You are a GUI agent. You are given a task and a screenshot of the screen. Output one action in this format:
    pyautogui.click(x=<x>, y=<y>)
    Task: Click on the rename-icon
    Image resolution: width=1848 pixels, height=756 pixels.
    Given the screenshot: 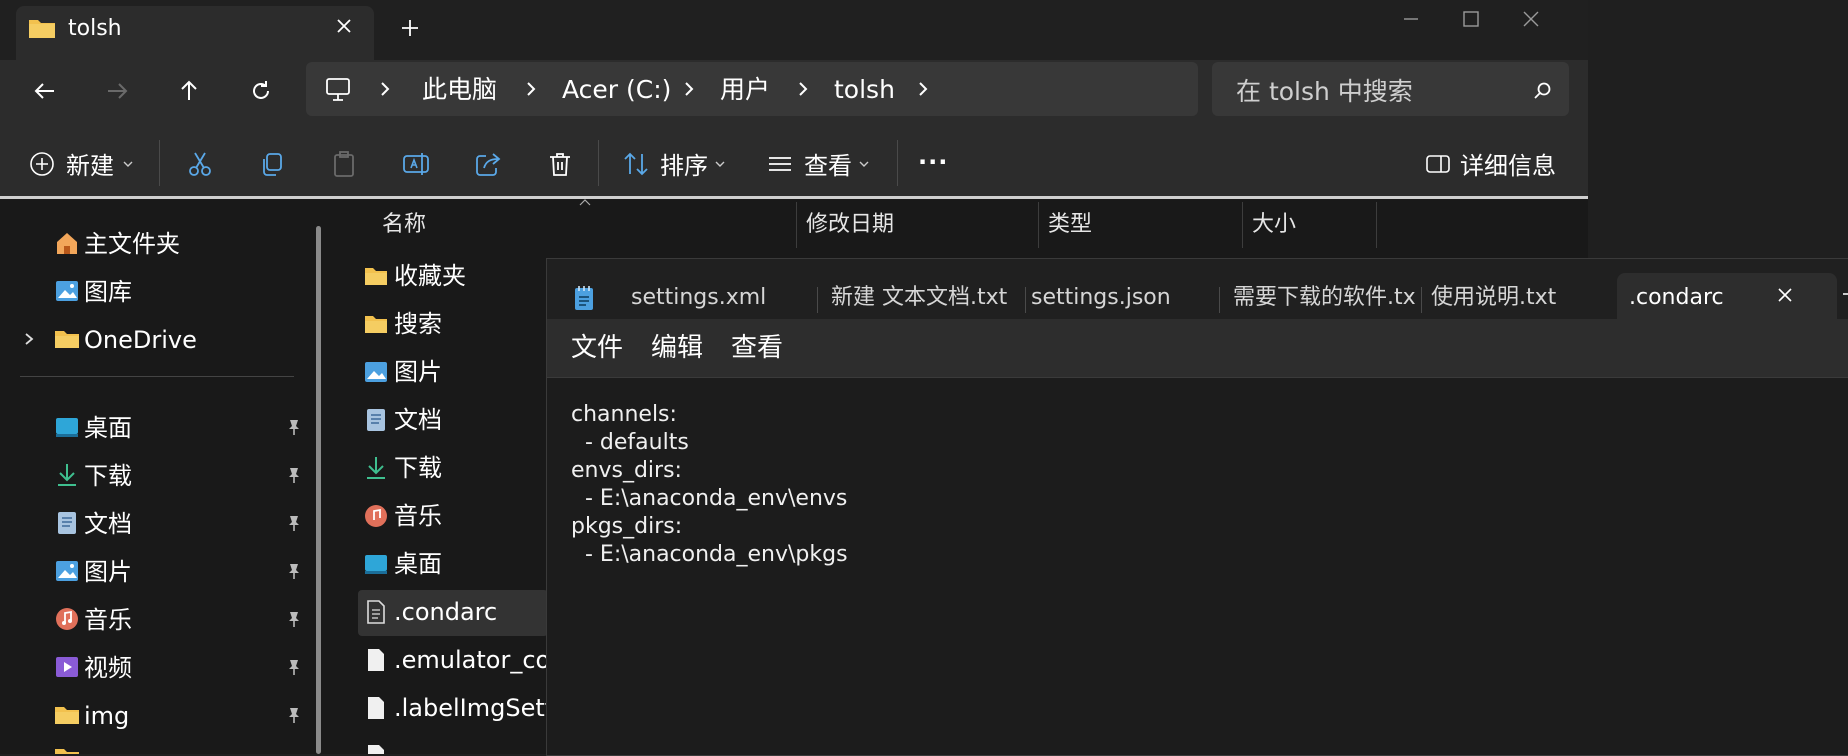 What is the action you would take?
    pyautogui.click(x=416, y=164)
    